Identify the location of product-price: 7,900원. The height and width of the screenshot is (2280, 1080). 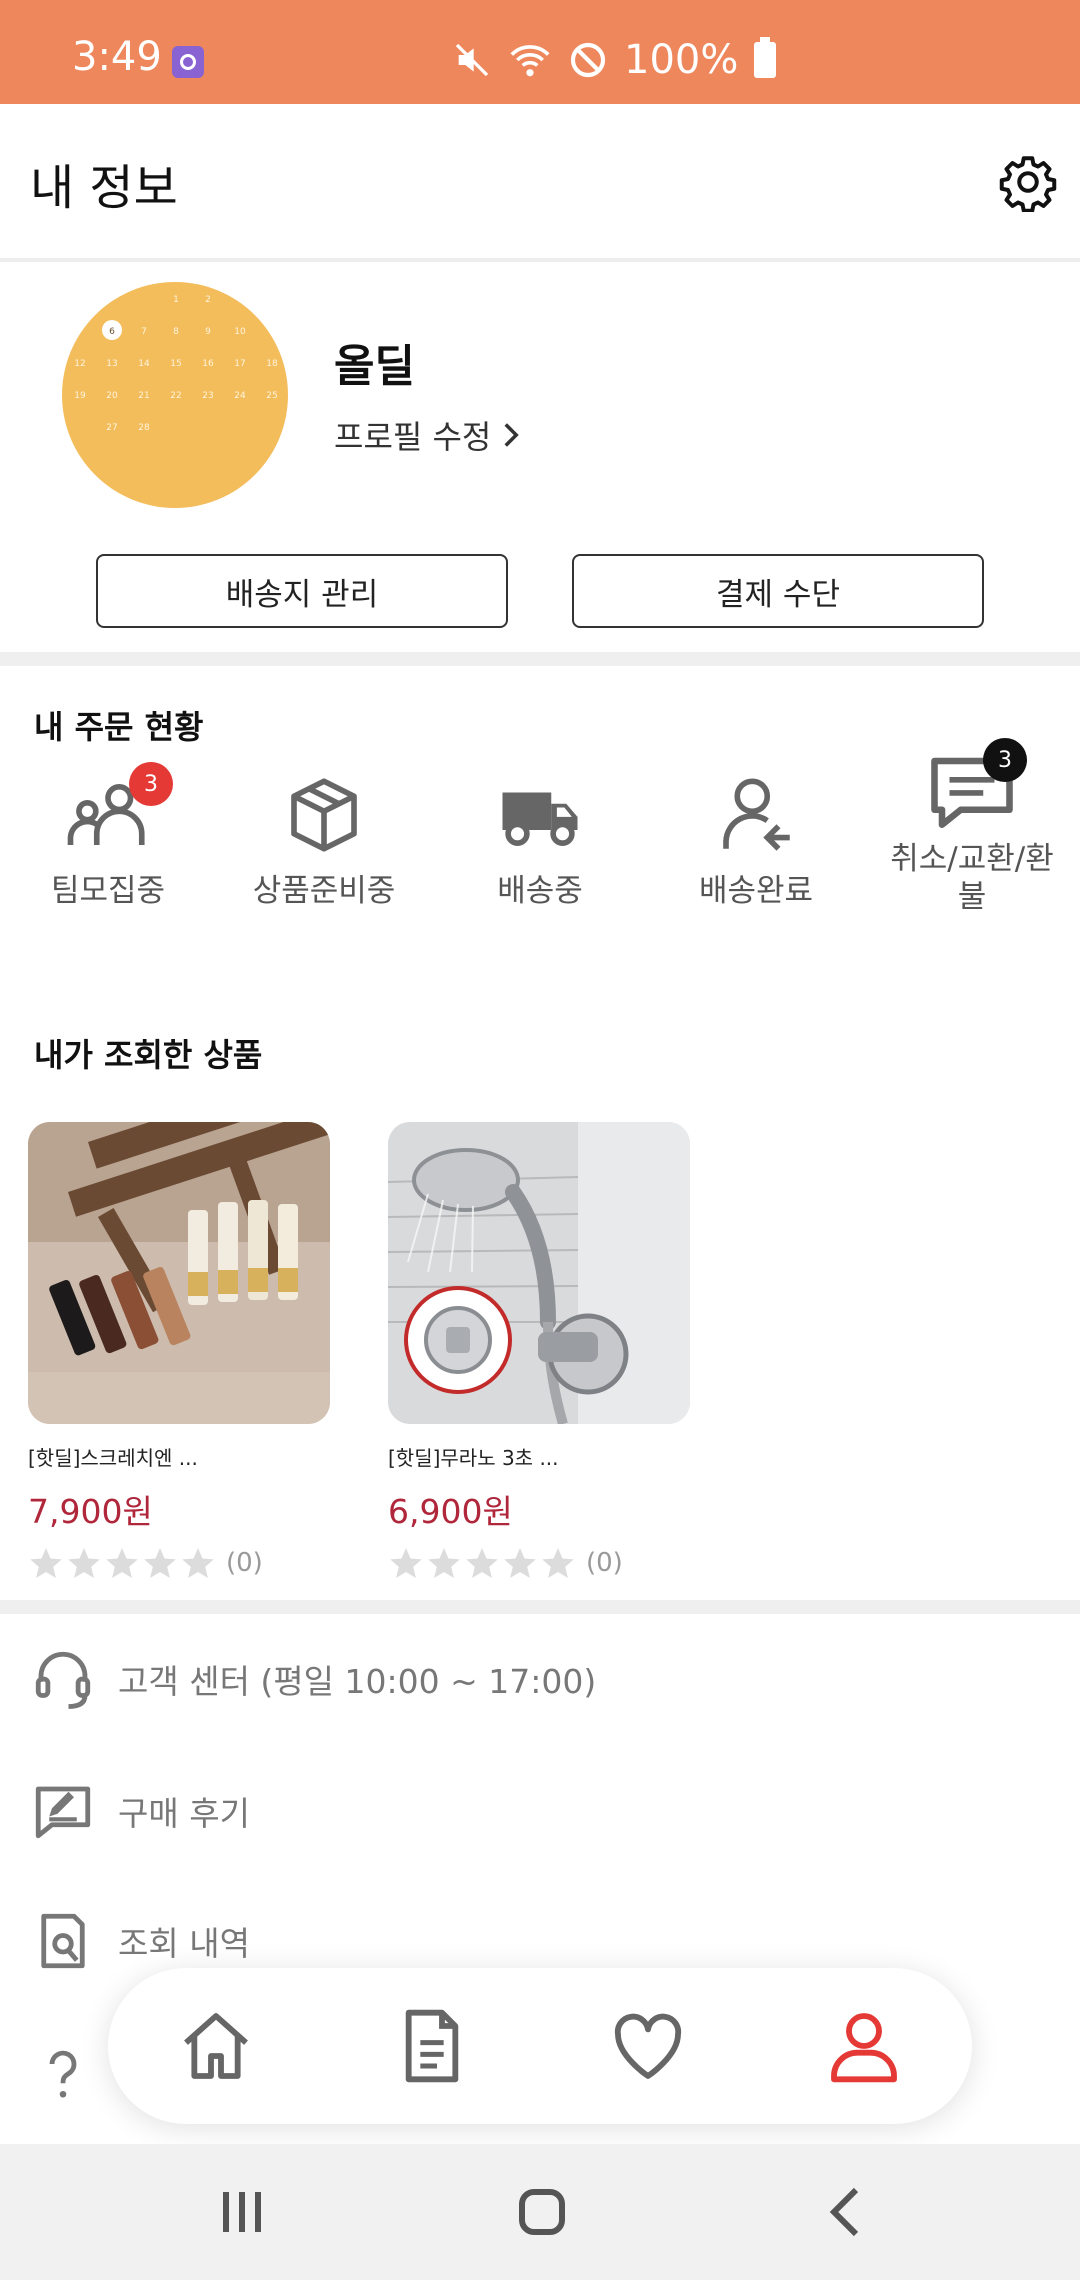
(90, 1511).